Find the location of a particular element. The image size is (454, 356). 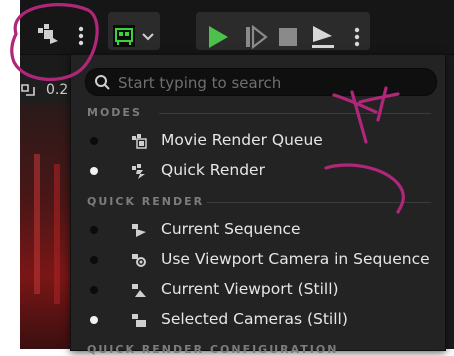

platforms-icon is located at coordinates (124, 36).